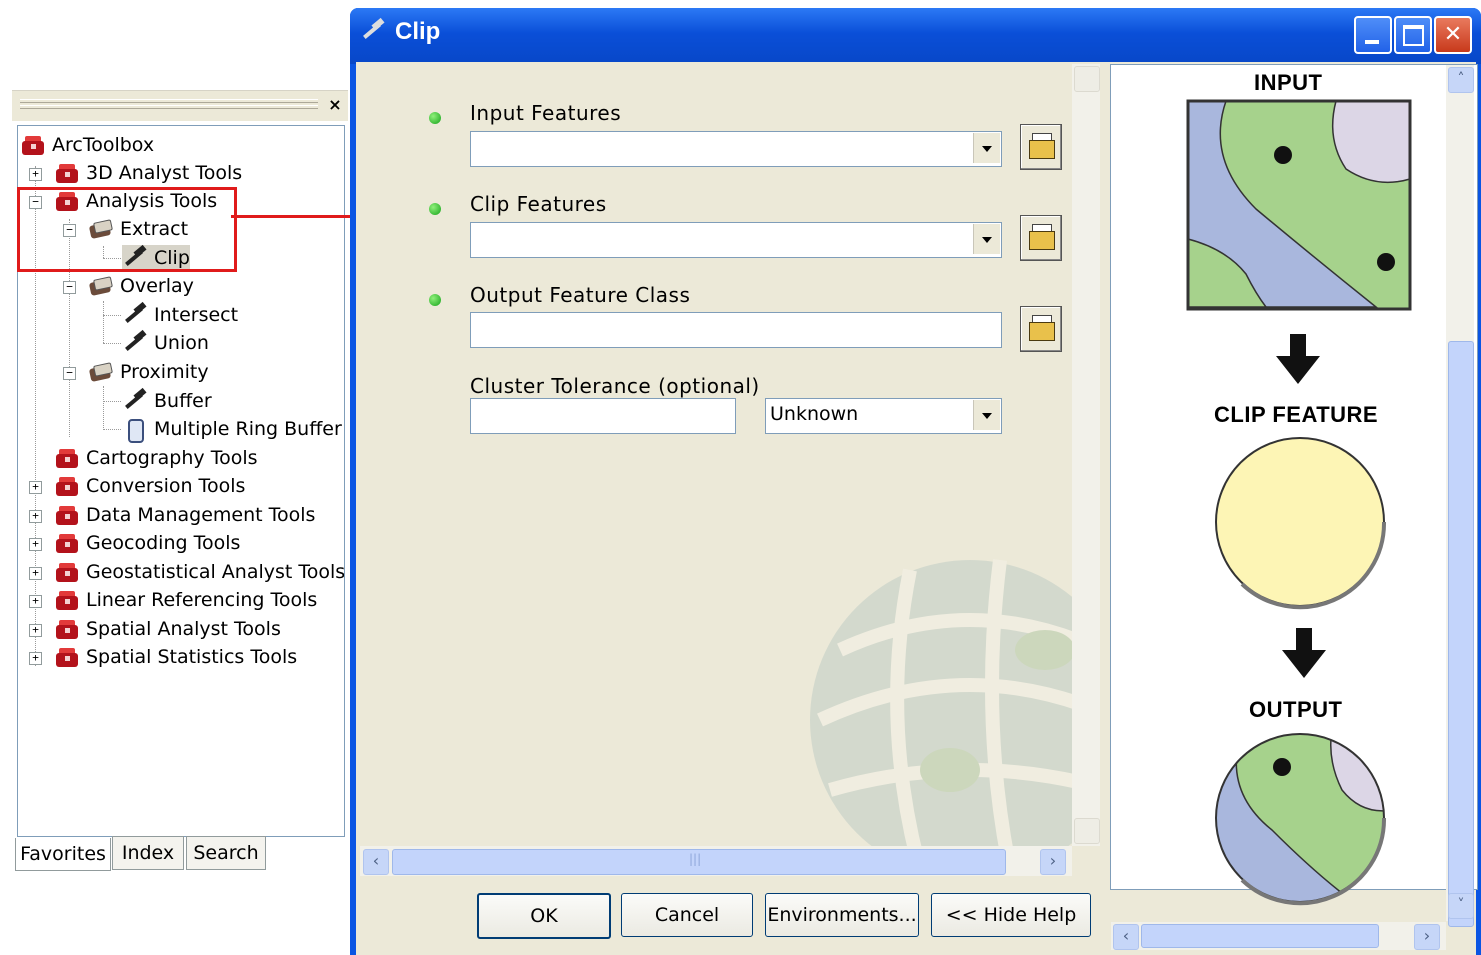  I want to click on output-feature-class-browse-button, so click(1041, 329).